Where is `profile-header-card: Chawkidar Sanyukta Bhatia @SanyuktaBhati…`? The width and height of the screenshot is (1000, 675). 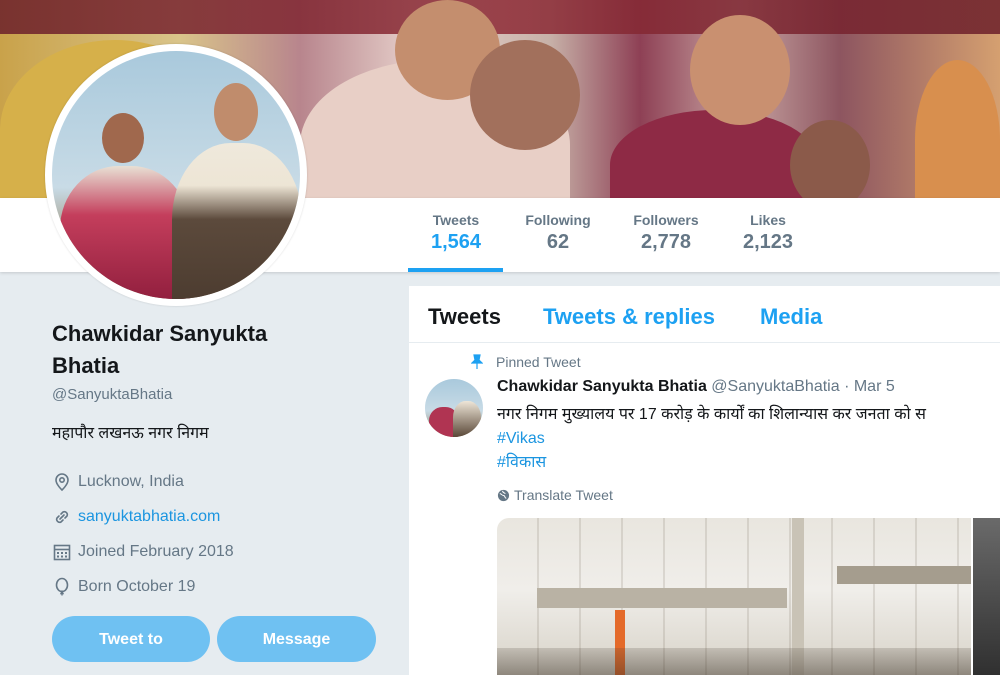
profile-header-card: Chawkidar Sanyukta Bhatia @SanyuktaBhati… is located at coordinates (217, 380).